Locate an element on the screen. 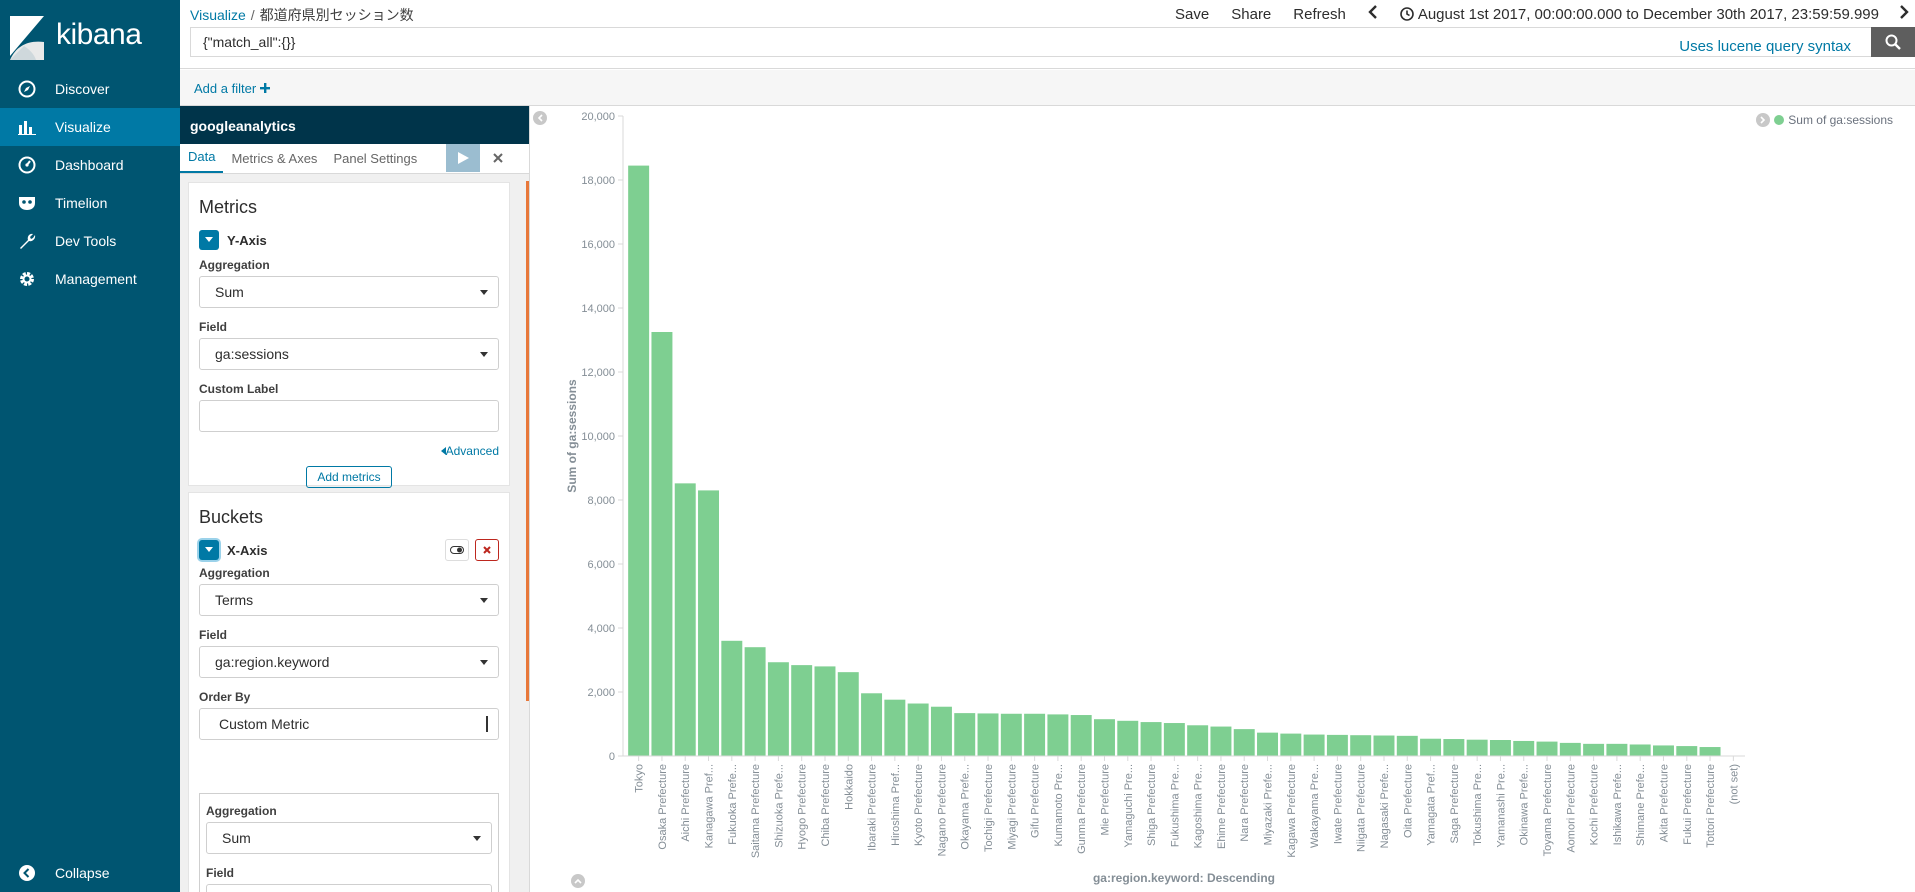  collapse-button: Collapse is located at coordinates (90, 873).